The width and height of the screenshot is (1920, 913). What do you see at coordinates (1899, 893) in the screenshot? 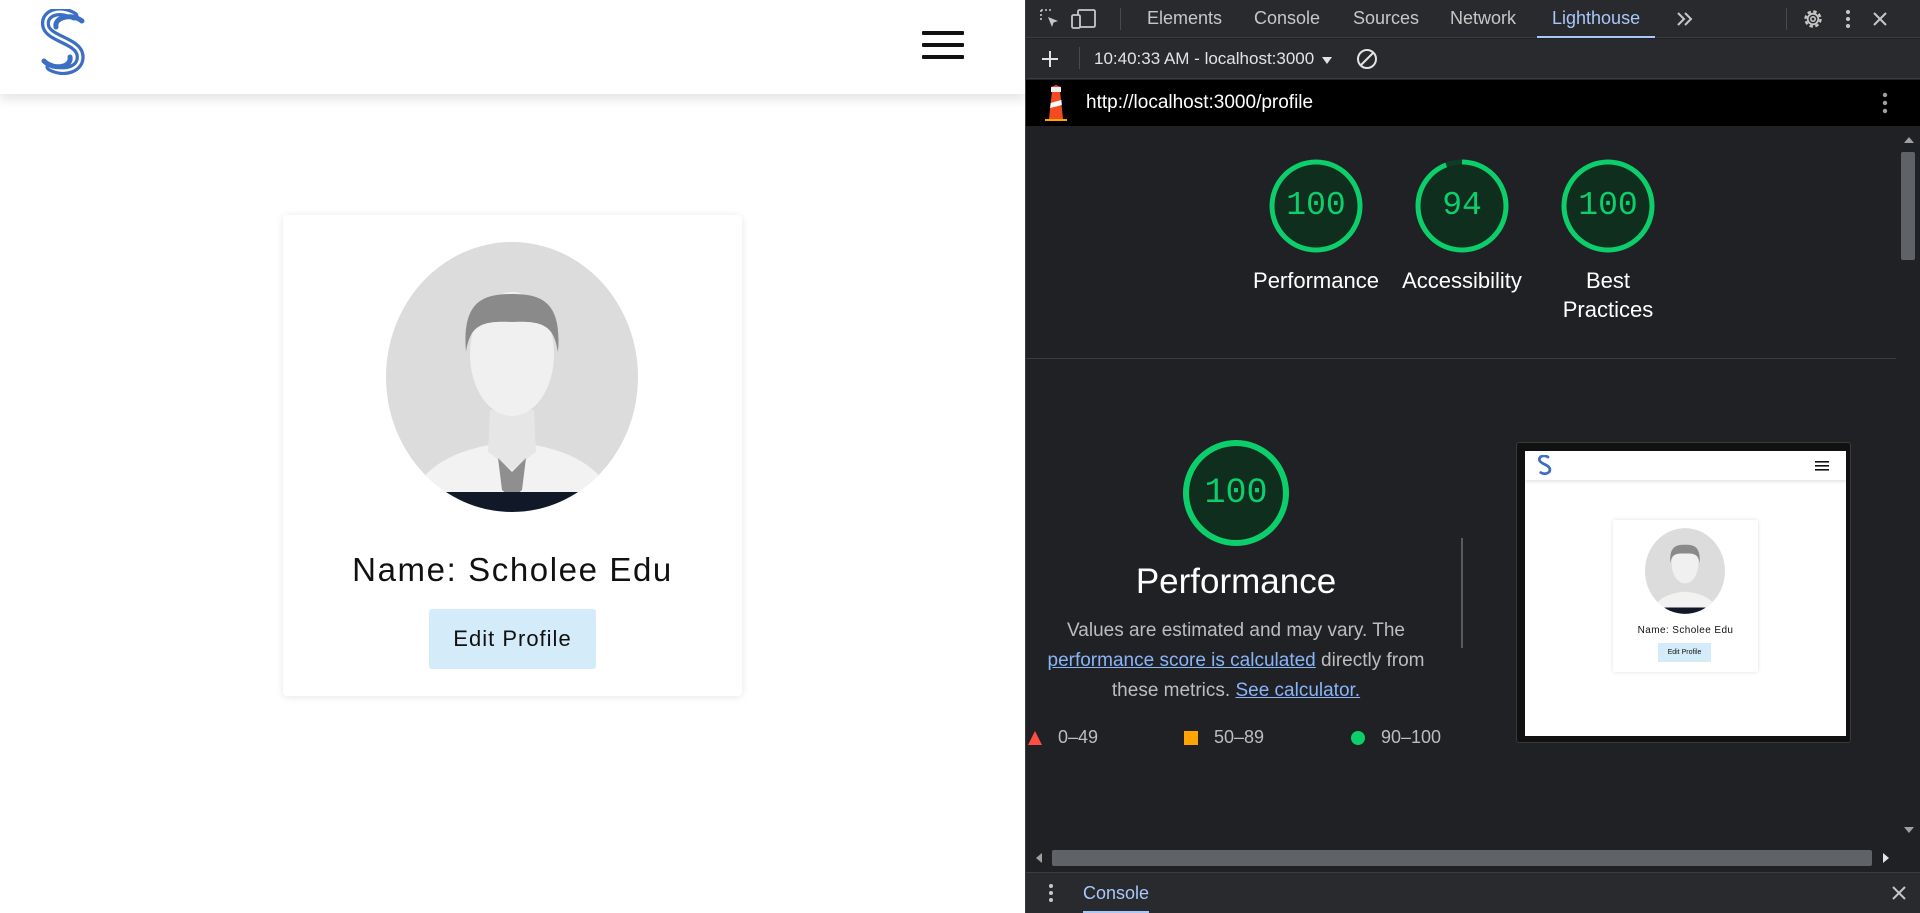
I see `close-drawer-icon` at bounding box center [1899, 893].